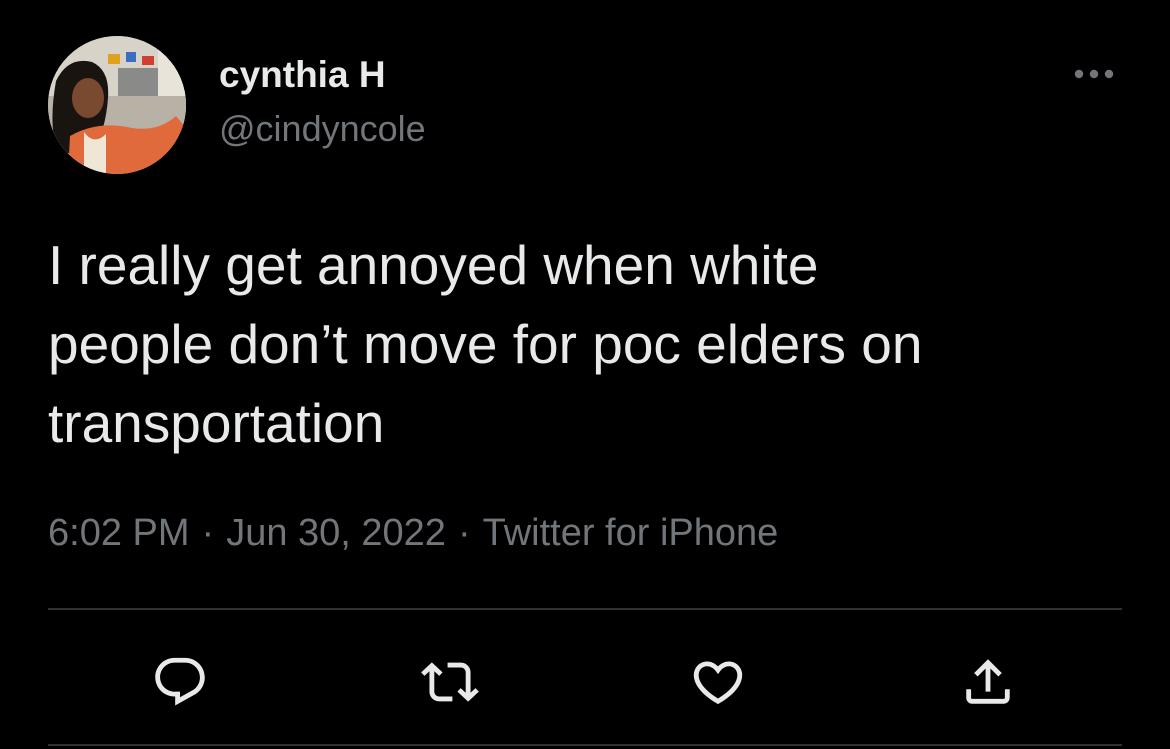  Describe the element at coordinates (1092, 74) in the screenshot. I see `more-options-icon` at that location.